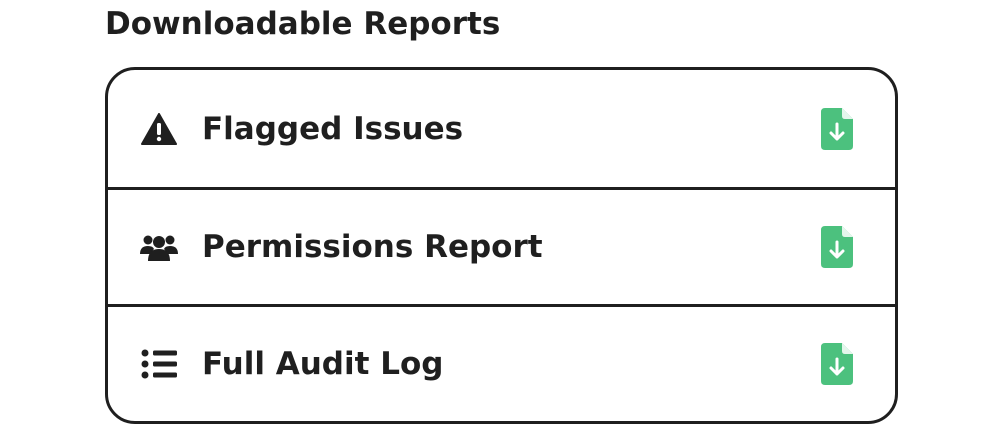  What do you see at coordinates (159, 129) in the screenshot?
I see `warning-icon` at bounding box center [159, 129].